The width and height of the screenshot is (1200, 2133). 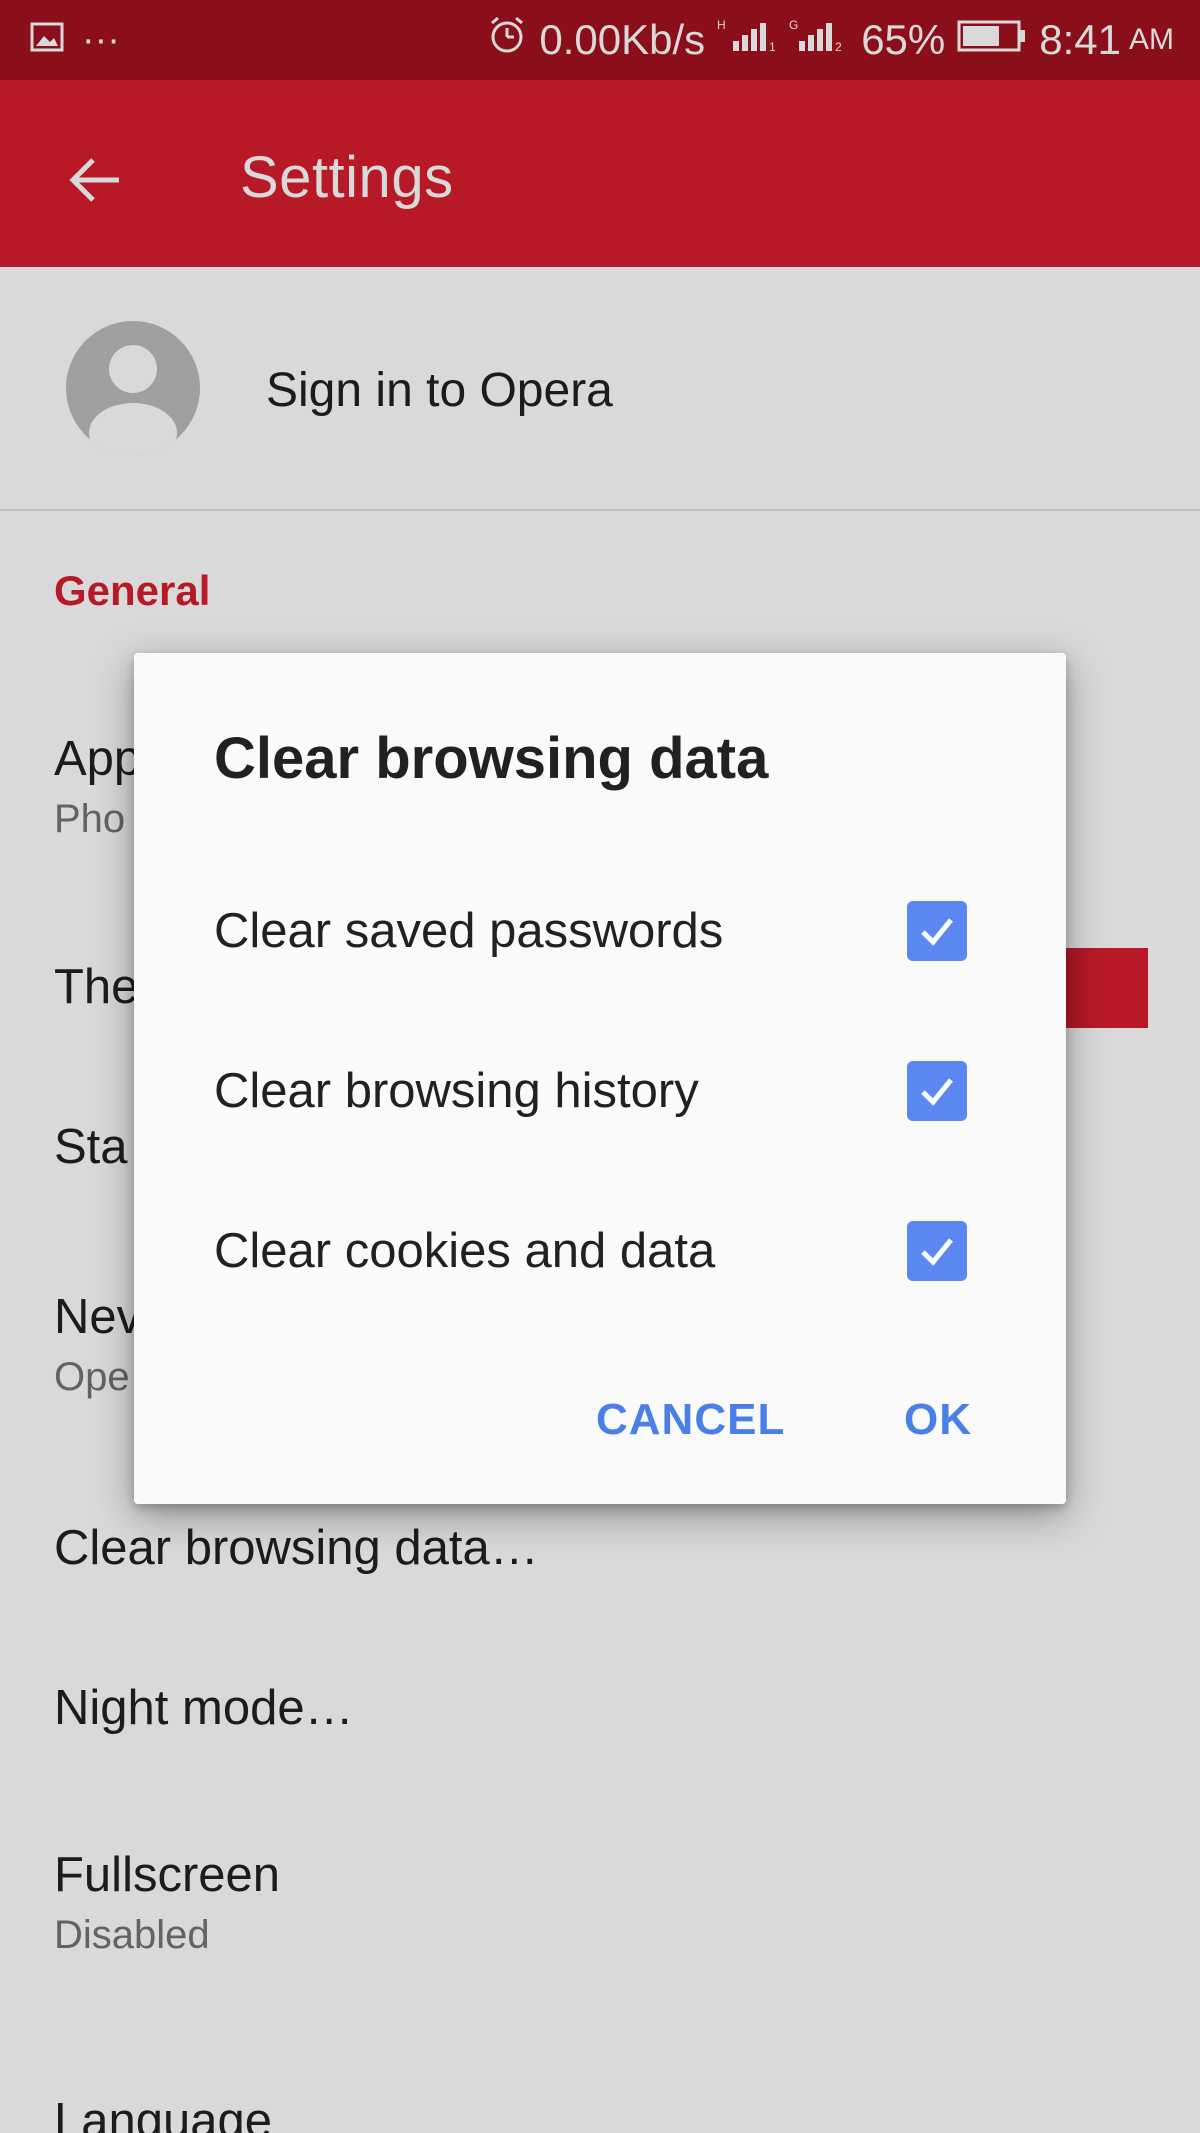 I want to click on option-label: Clear cookies and data, so click(x=465, y=1251).